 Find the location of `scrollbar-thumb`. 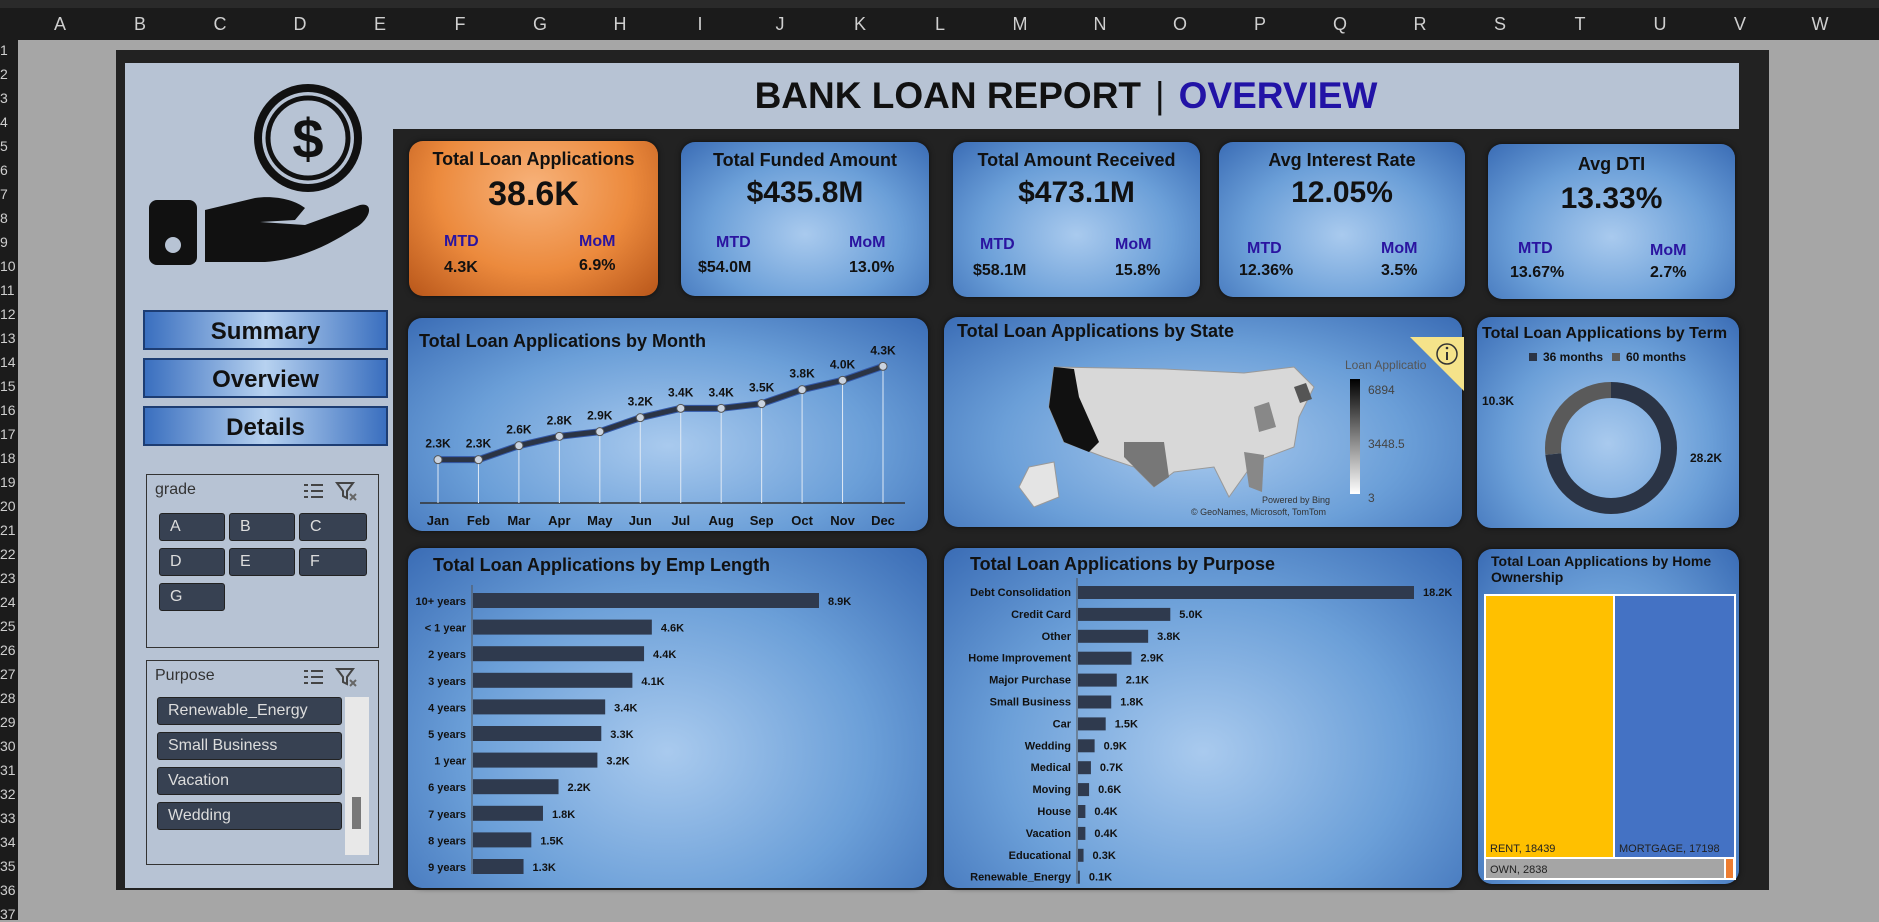

scrollbar-thumb is located at coordinates (356, 813).